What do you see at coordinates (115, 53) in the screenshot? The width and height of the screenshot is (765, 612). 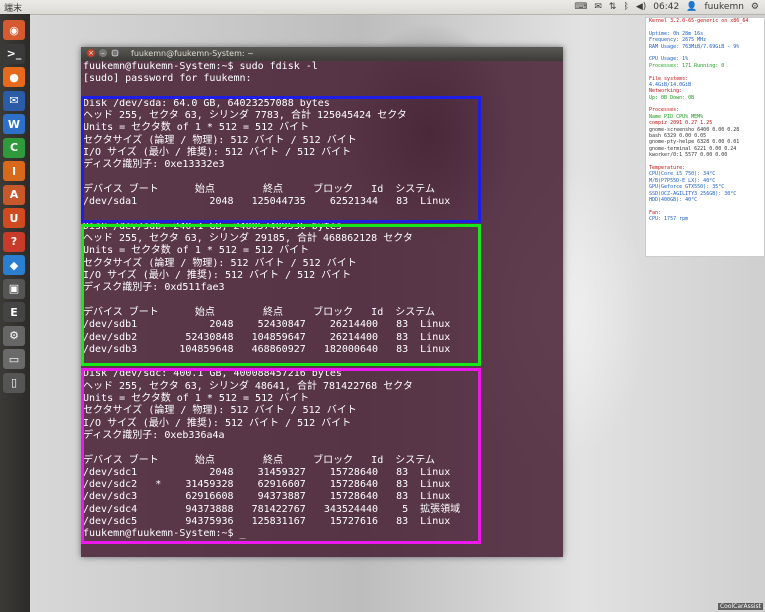 I see `maximize-icon: □` at bounding box center [115, 53].